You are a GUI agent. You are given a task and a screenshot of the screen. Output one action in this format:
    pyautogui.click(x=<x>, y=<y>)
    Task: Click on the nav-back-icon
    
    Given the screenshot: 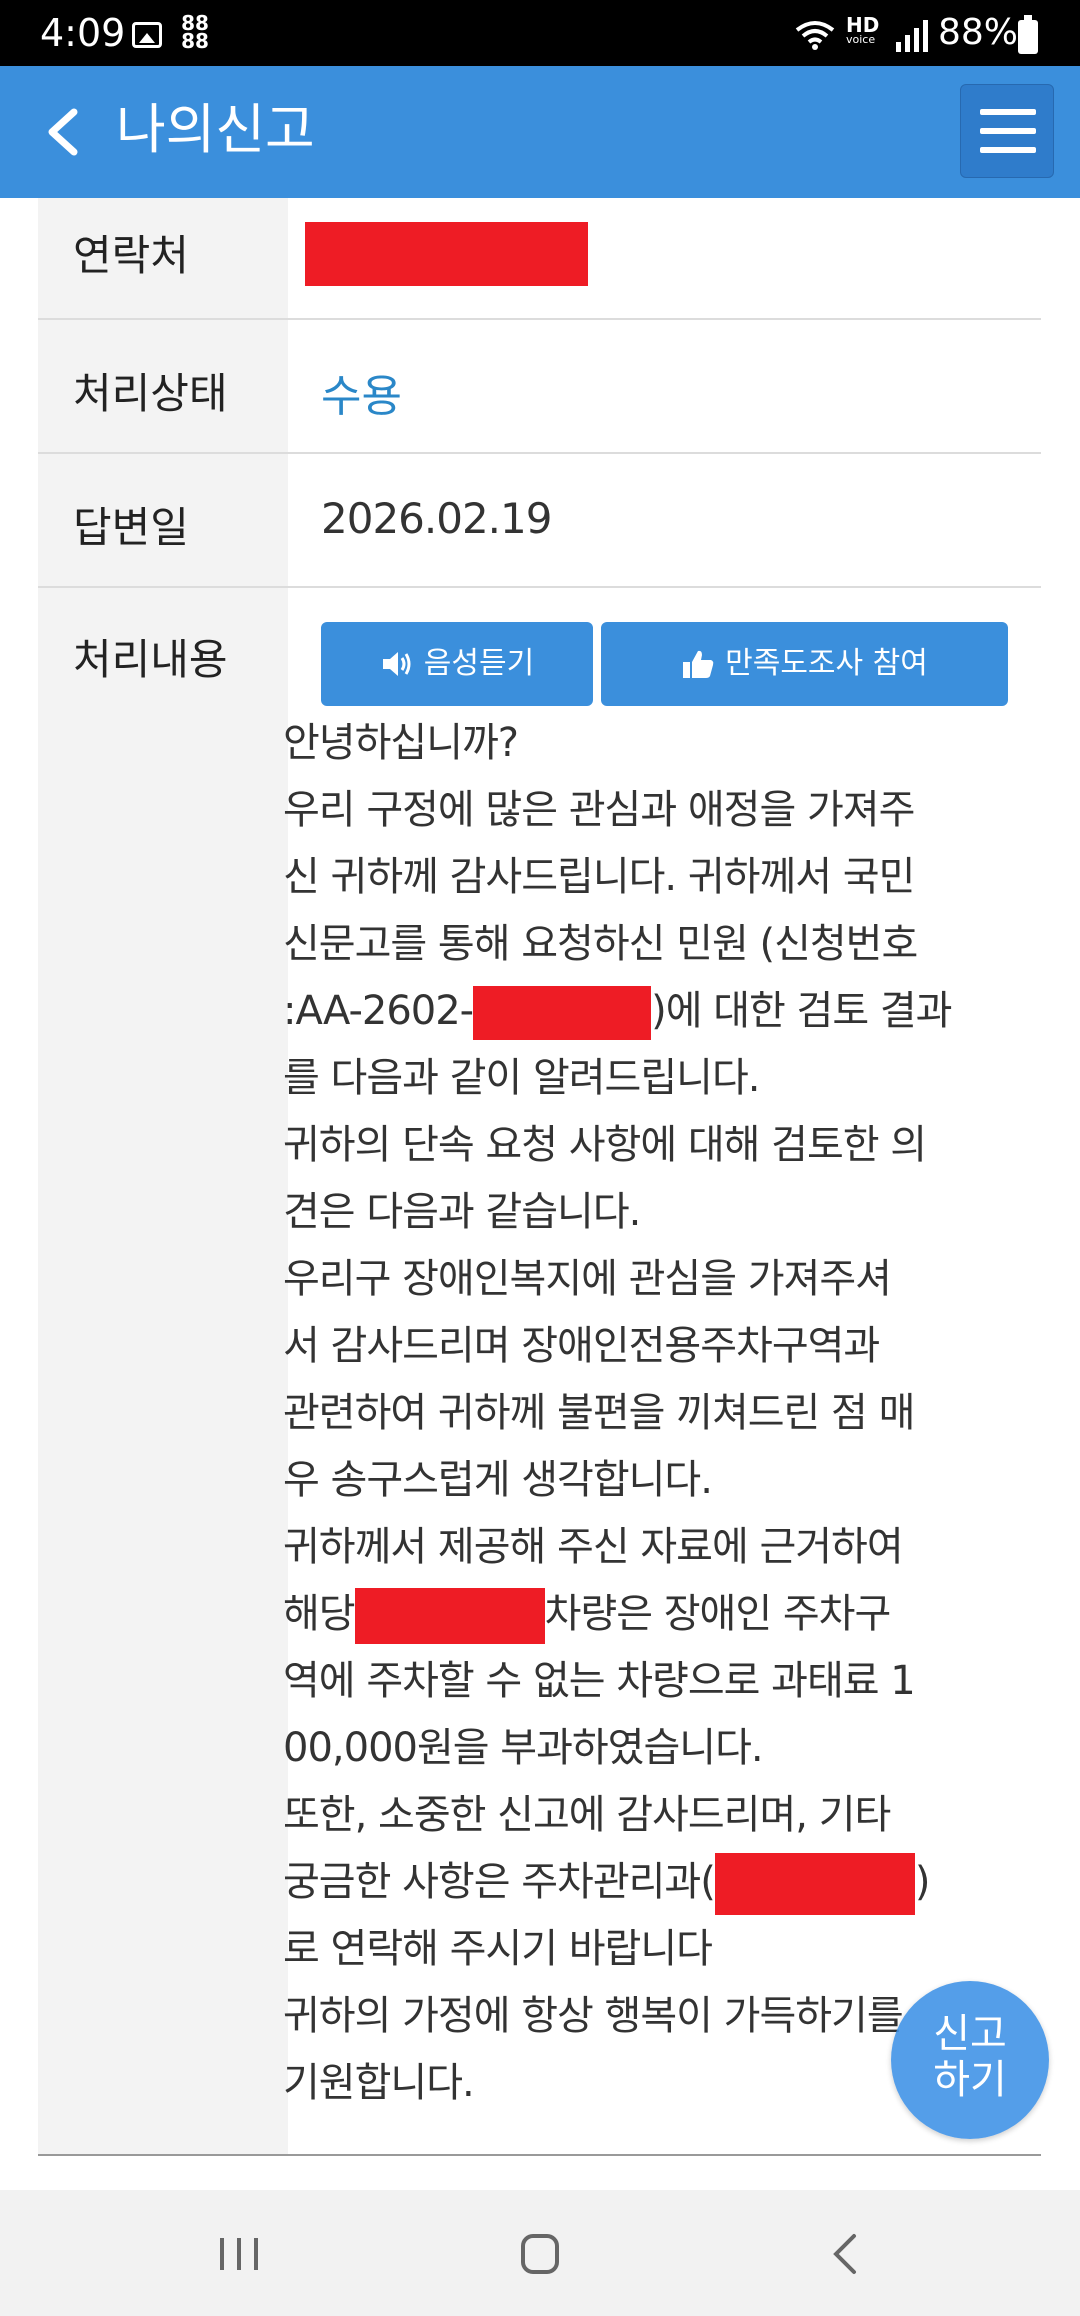 What is the action you would take?
    pyautogui.click(x=845, y=2254)
    